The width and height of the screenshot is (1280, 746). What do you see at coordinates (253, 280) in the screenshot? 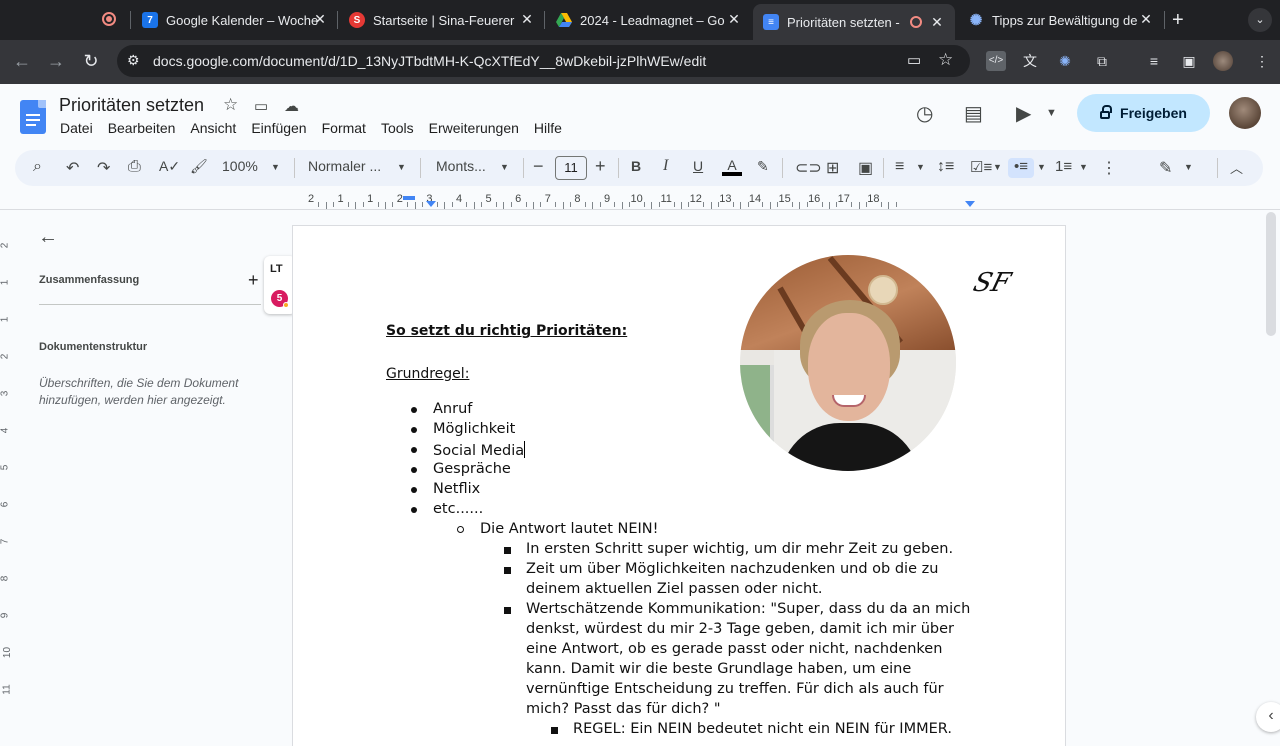
I see `add-summary-button: +` at bounding box center [253, 280].